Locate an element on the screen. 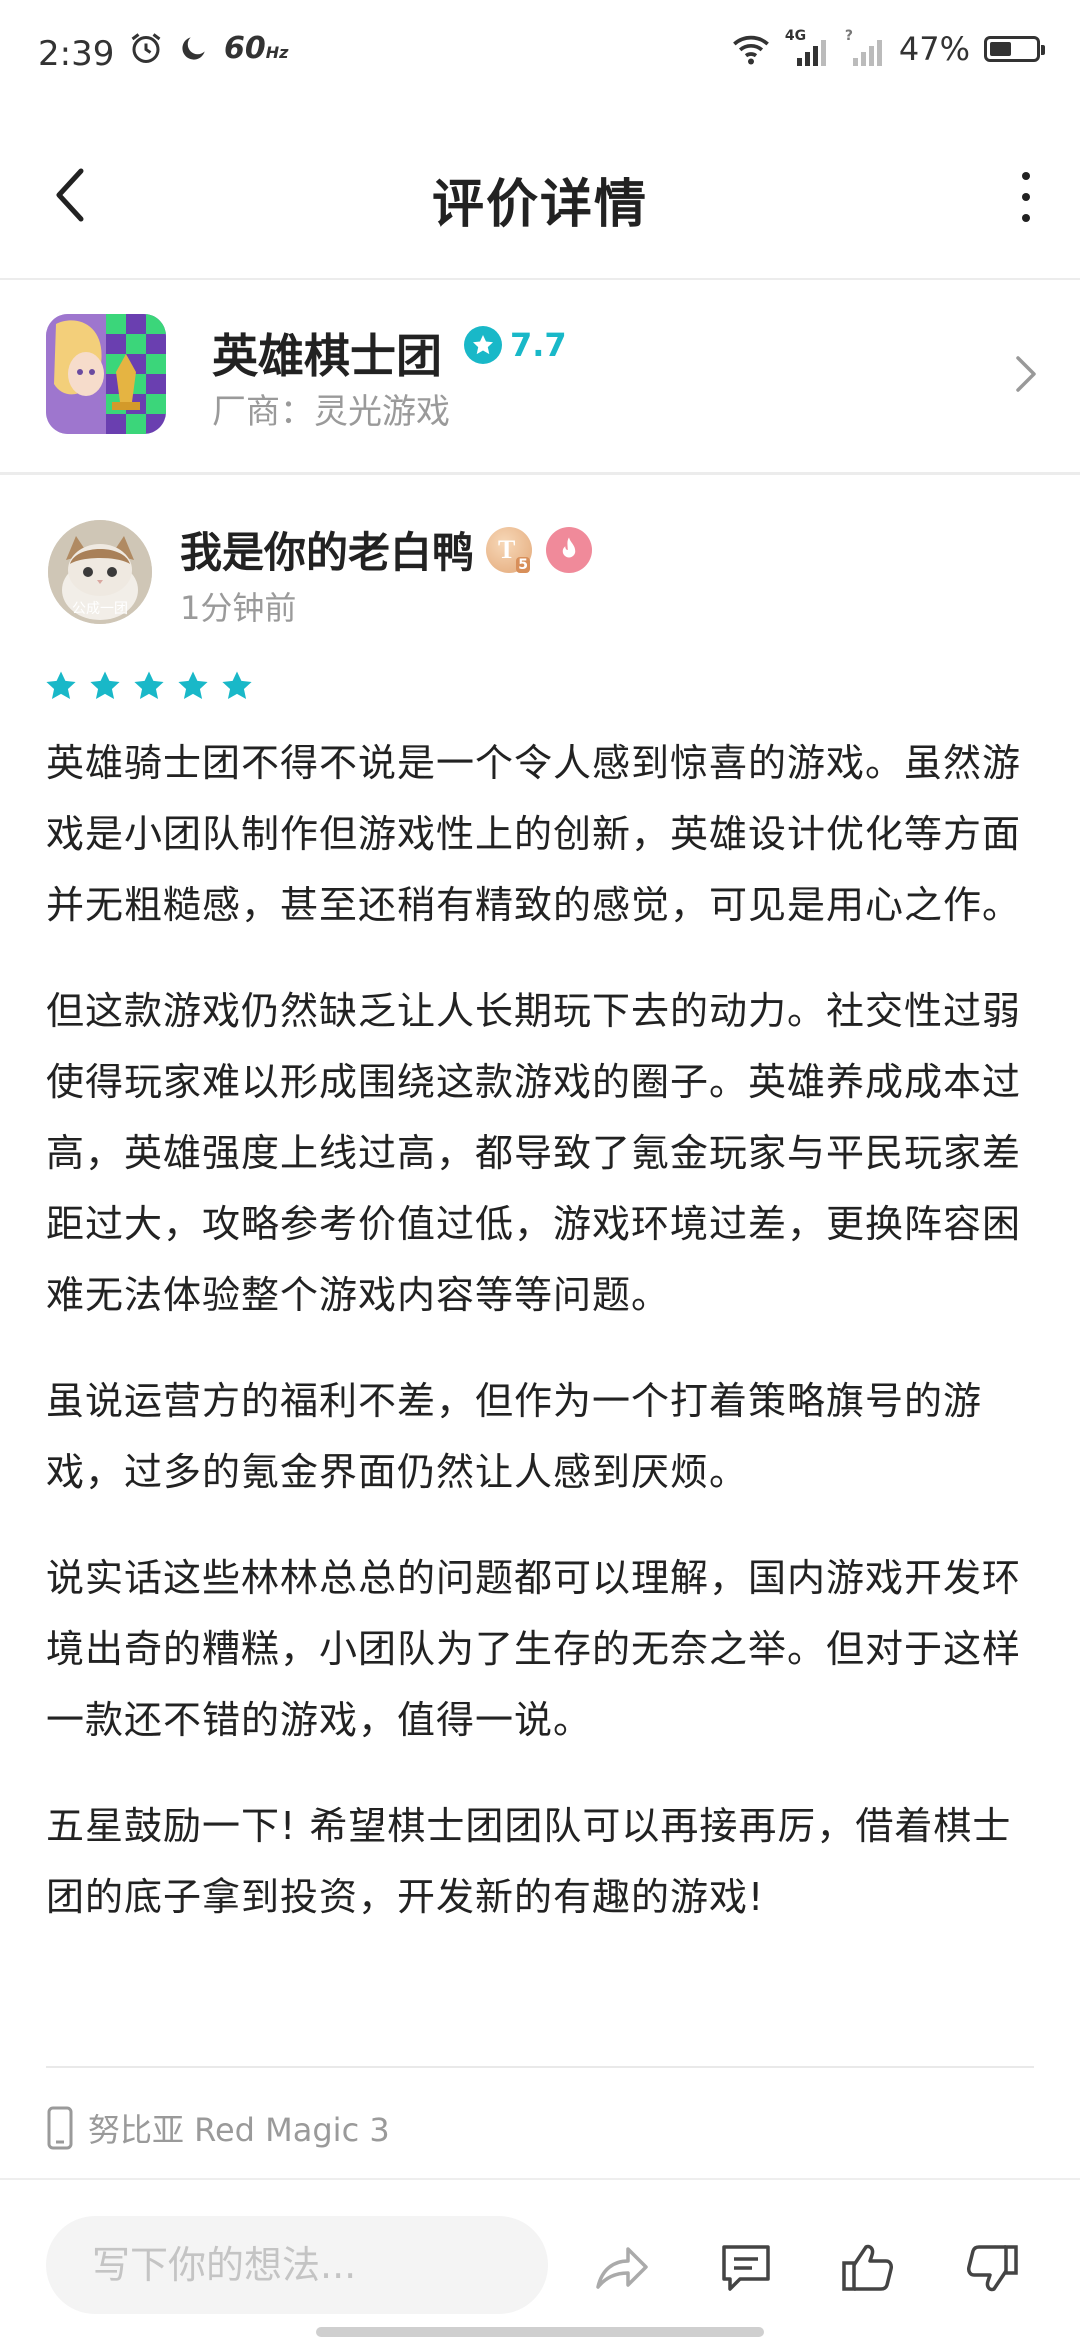 Image resolution: width=1080 pixels, height=2342 pixels. battery-icon is located at coordinates (1014, 49).